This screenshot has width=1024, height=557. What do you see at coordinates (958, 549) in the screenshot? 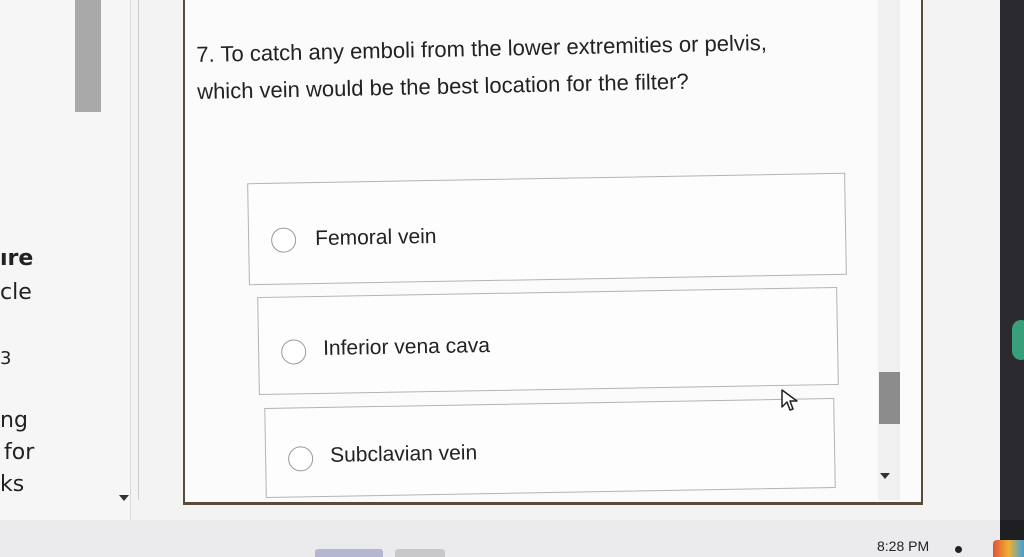
I see `tray-dot-icon` at bounding box center [958, 549].